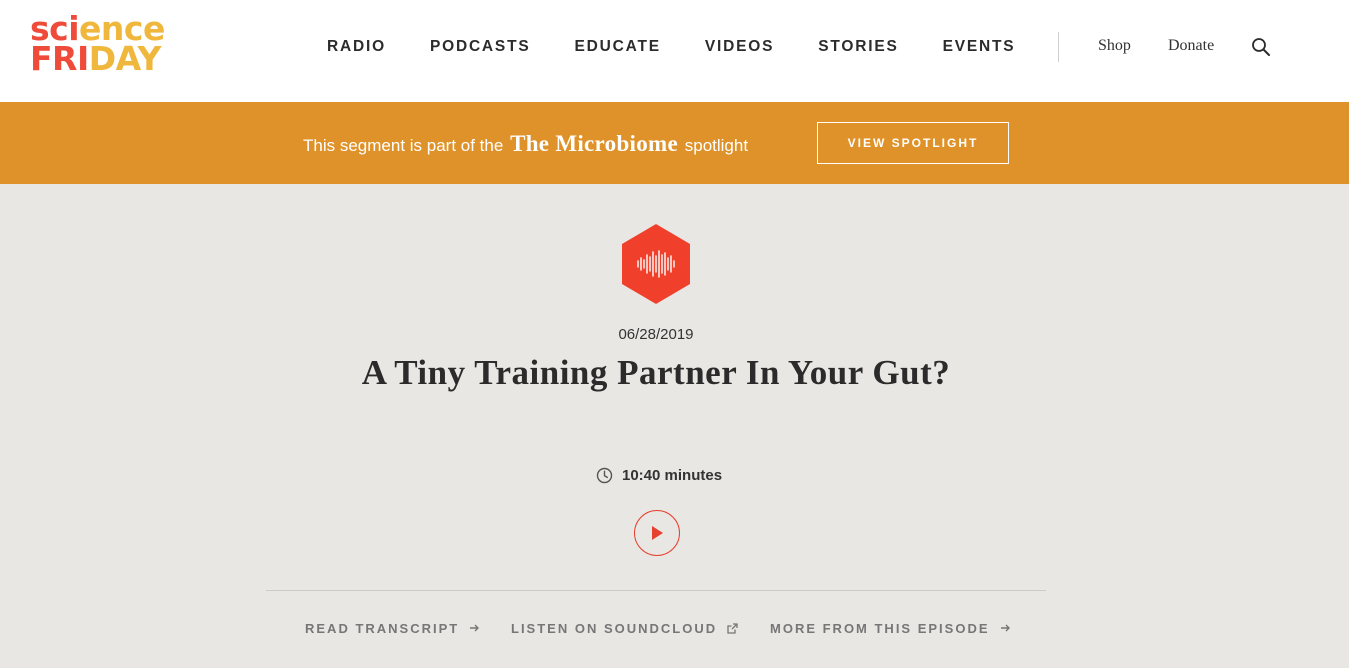  I want to click on spotlight-prefix: This segment is part of the, so click(403, 145).